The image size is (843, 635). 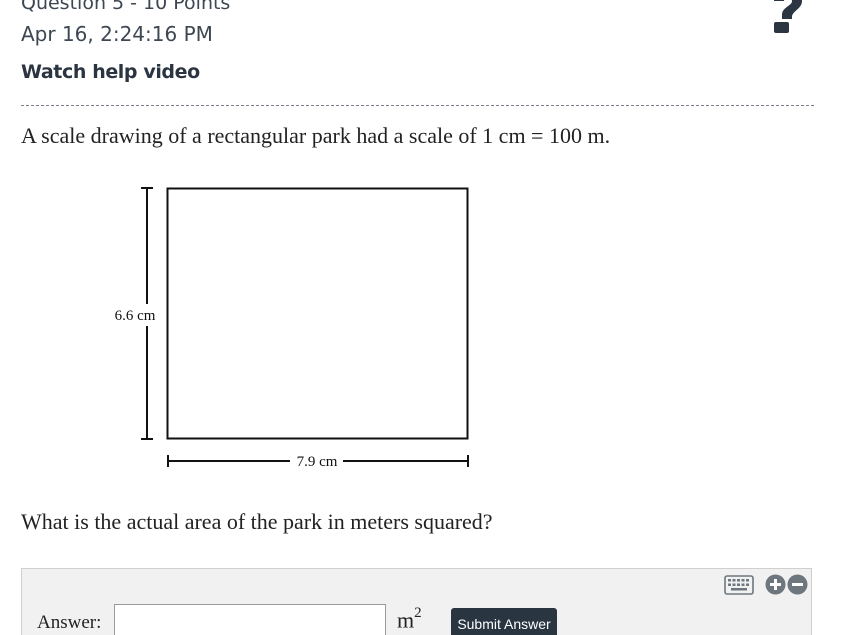 What do you see at coordinates (250, 619) in the screenshot?
I see `answer-input` at bounding box center [250, 619].